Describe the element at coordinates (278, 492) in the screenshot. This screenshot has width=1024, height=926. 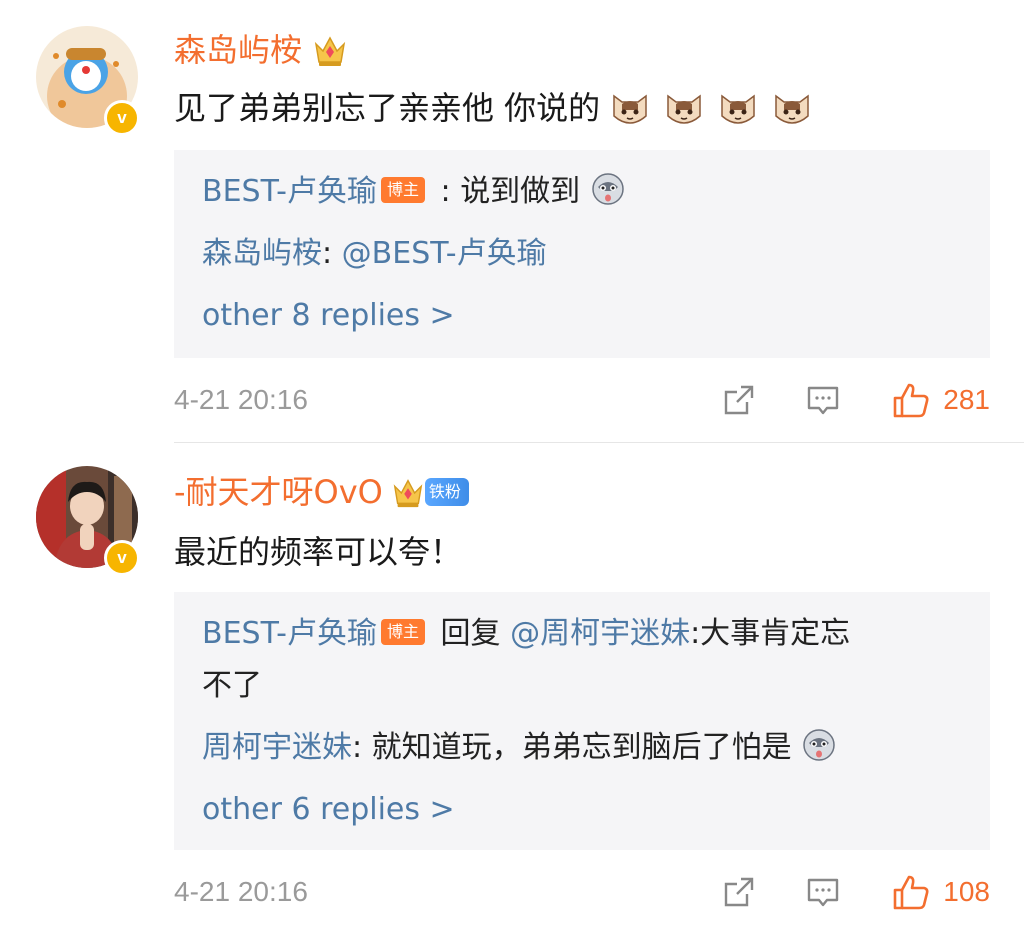
I see `username: -耐天才呀OvO` at that location.